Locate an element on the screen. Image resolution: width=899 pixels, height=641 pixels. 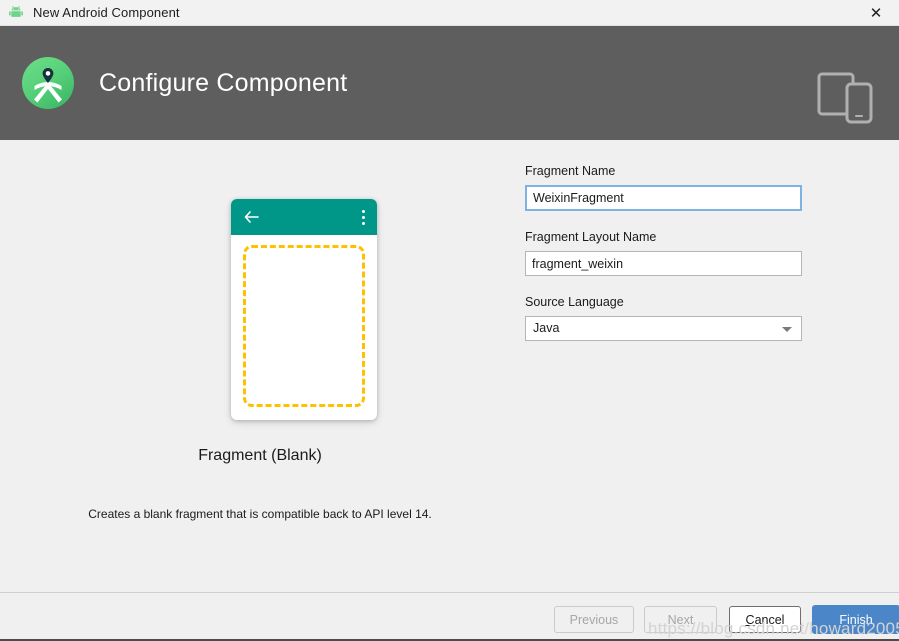
previous-button: Previous is located at coordinates (594, 619).